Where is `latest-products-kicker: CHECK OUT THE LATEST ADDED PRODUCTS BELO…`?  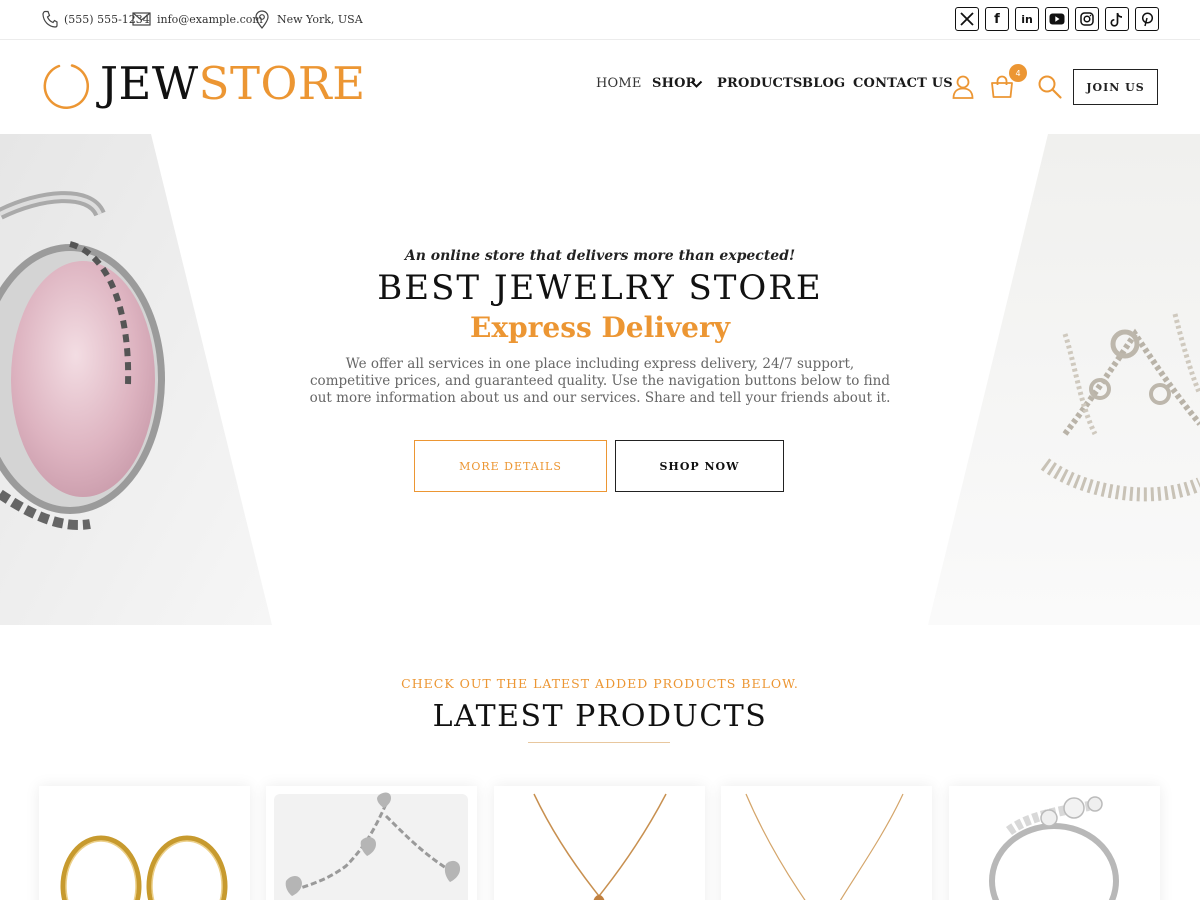 latest-products-kicker: CHECK OUT THE LATEST ADDED PRODUCTS BELO… is located at coordinates (600, 683).